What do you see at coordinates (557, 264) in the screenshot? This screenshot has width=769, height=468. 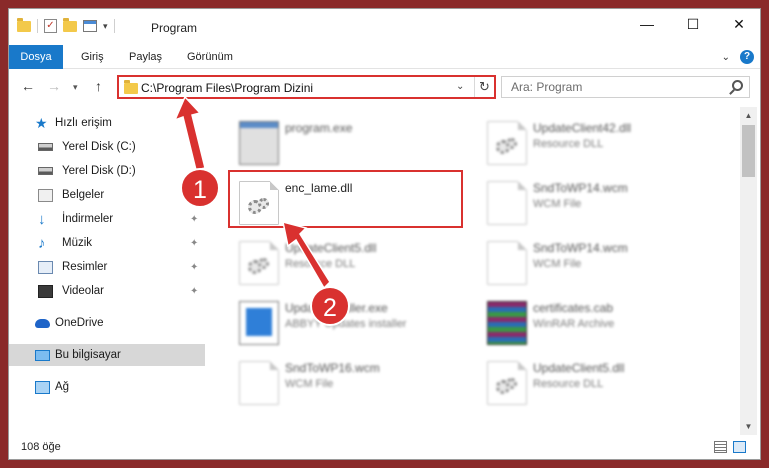 I see `file-type: WCM File` at bounding box center [557, 264].